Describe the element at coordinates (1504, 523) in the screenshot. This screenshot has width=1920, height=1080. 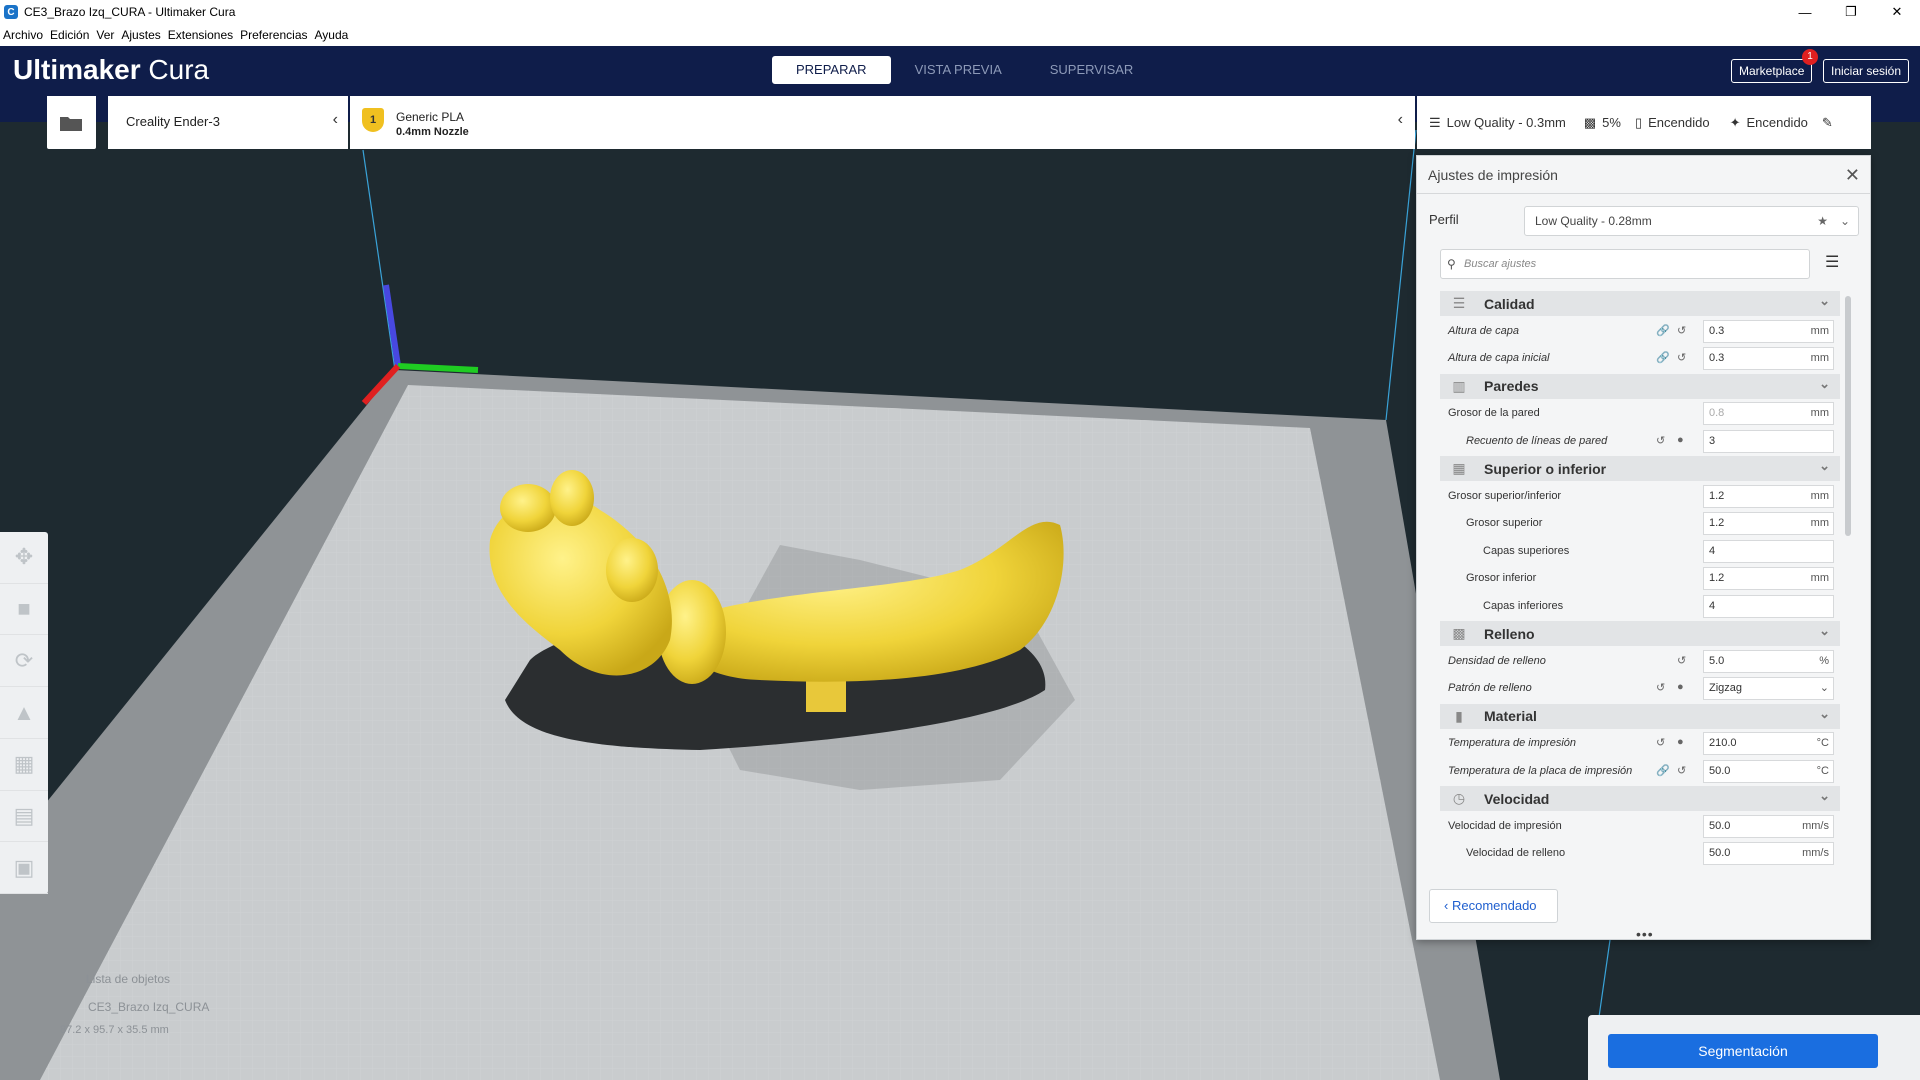
I see `setting-label: Grosor superior` at that location.